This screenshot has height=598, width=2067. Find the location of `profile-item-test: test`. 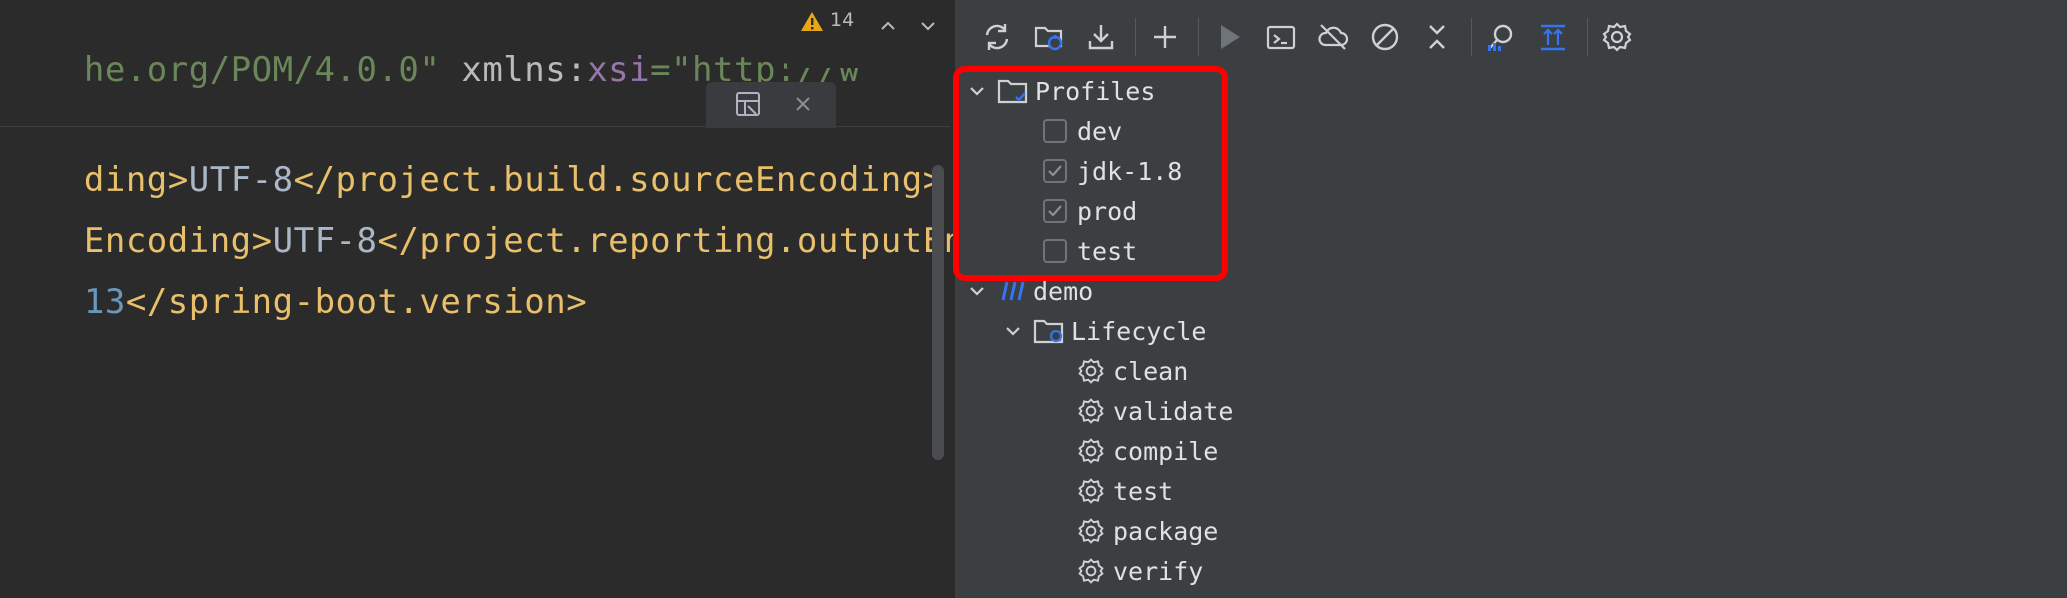

profile-item-test: test is located at coordinates (1090, 251).